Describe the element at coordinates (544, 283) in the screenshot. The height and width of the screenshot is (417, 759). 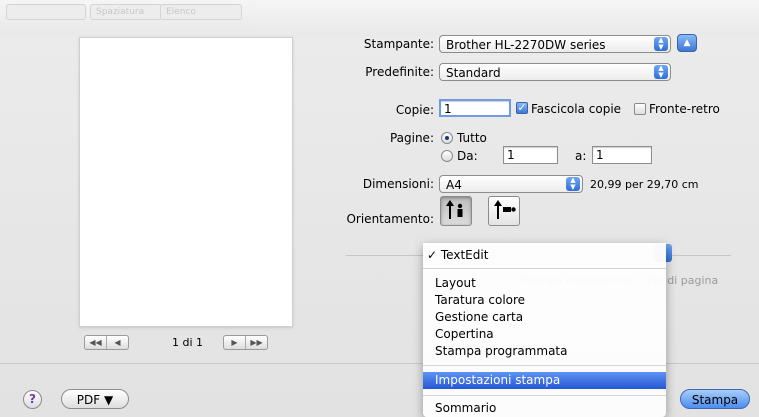
I see `menu-item-layout: Layout` at that location.